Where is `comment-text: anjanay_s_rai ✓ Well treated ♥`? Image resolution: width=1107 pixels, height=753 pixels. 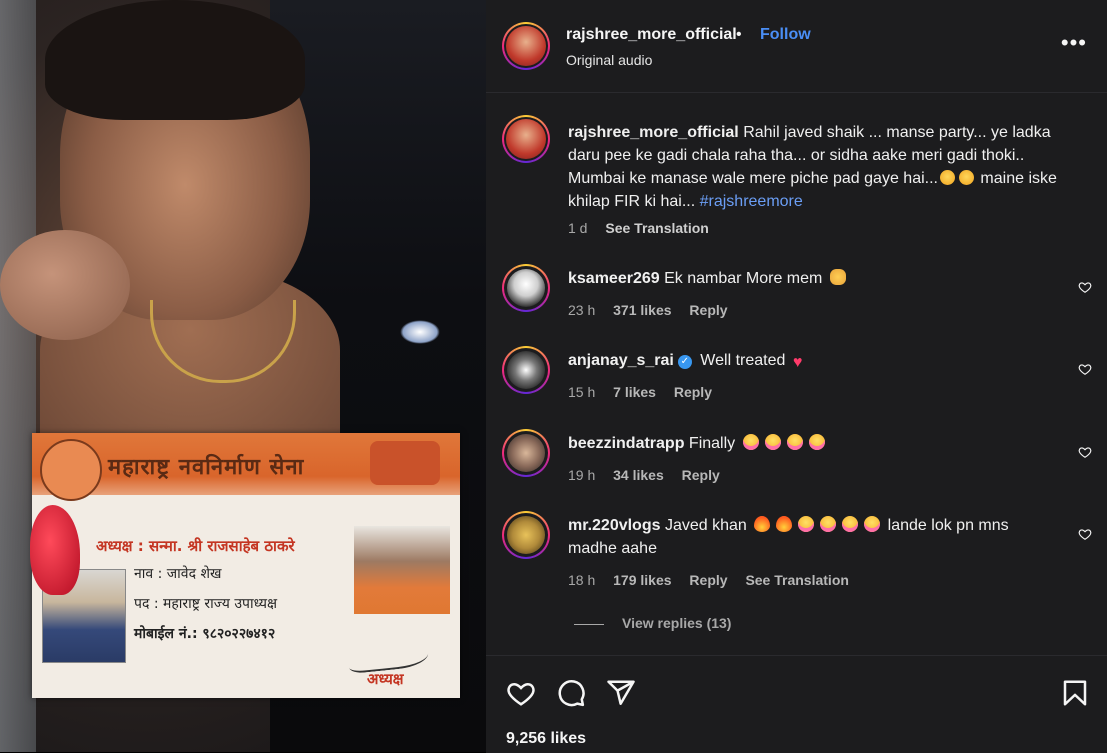
comment-text: anjanay_s_rai ✓ Well treated ♥ is located at coordinates (808, 360).